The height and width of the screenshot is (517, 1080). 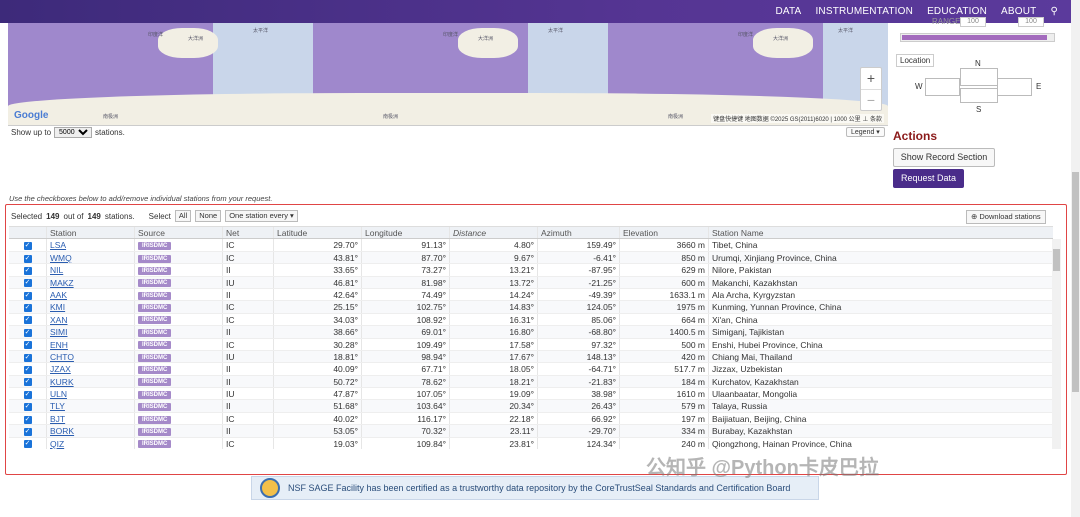 What do you see at coordinates (864, 11) in the screenshot?
I see `nav-instrumentation: INSTRUMENTATION` at bounding box center [864, 11].